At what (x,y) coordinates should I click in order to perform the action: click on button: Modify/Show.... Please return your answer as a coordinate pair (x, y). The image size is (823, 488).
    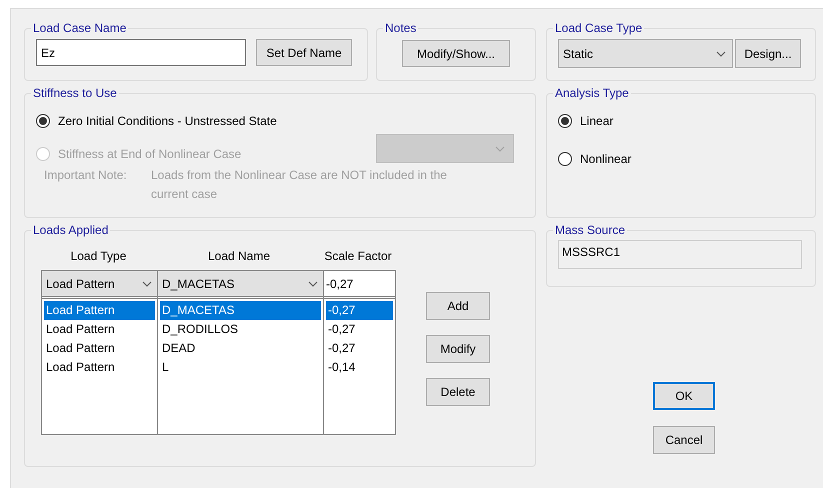
    Looking at the image, I should click on (456, 53).